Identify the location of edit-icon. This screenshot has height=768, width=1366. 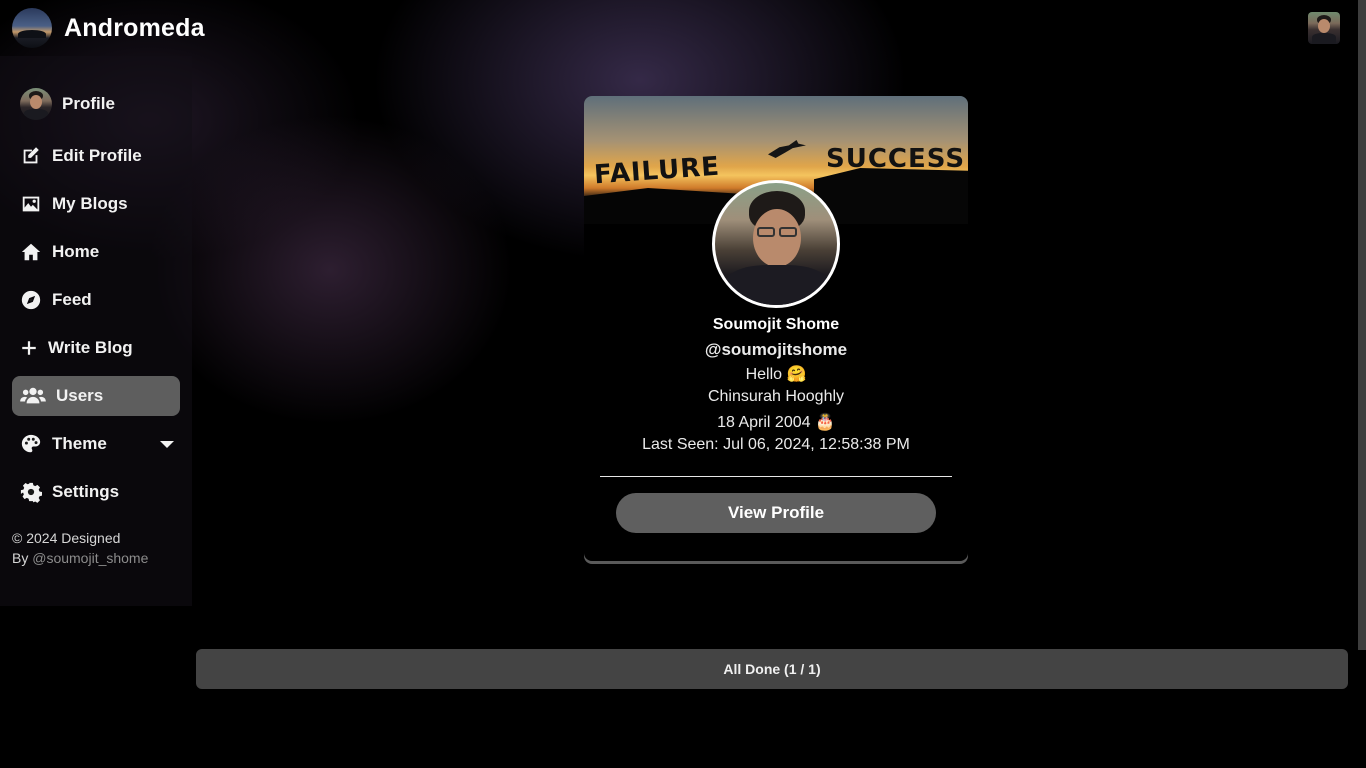
(31, 155).